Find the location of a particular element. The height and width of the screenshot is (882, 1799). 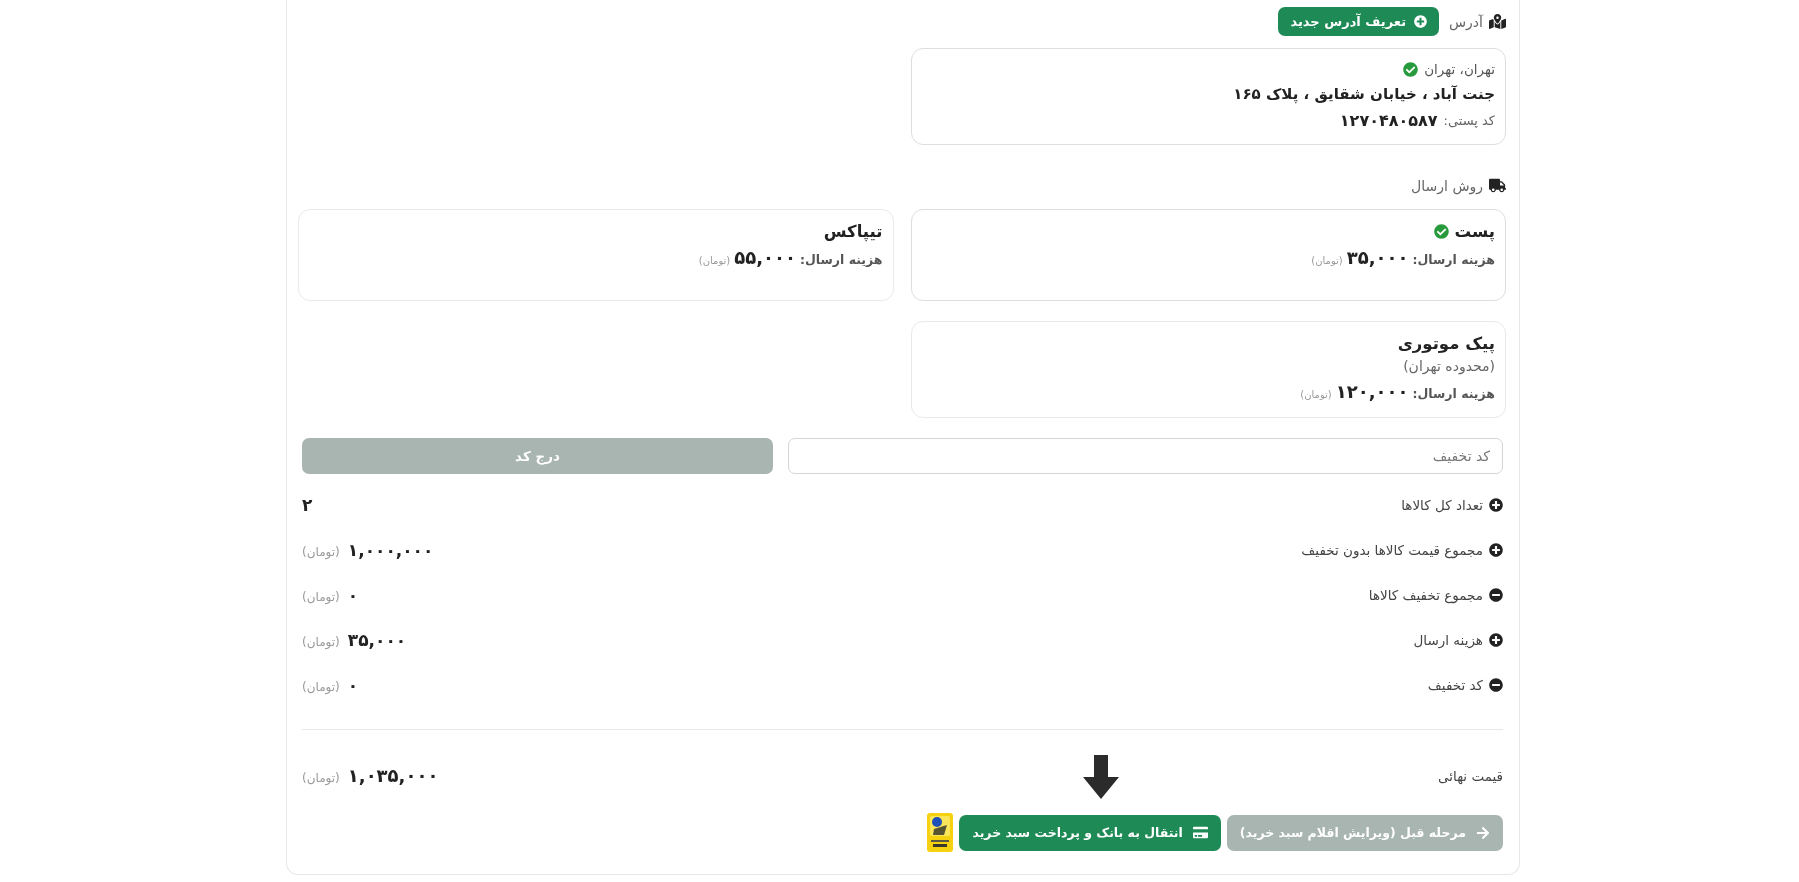

shipping-method-card: تیپاکس هزینه ارسال: ۵۵,۰۰۰ (تومان) is located at coordinates (596, 255).